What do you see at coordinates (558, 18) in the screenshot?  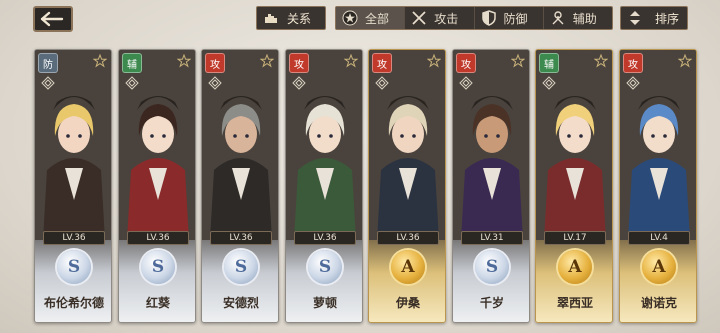 I see `support-icon` at bounding box center [558, 18].